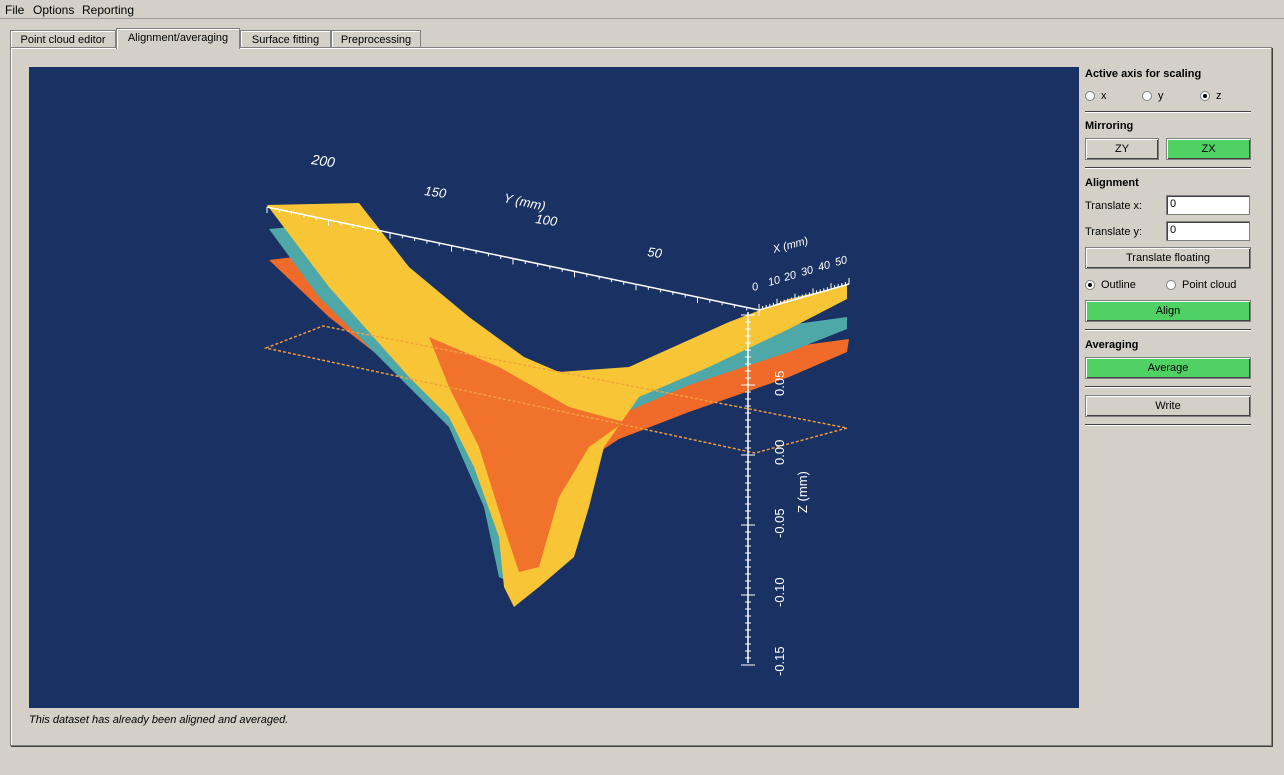  I want to click on alignment-title: Alignment, so click(1112, 183).